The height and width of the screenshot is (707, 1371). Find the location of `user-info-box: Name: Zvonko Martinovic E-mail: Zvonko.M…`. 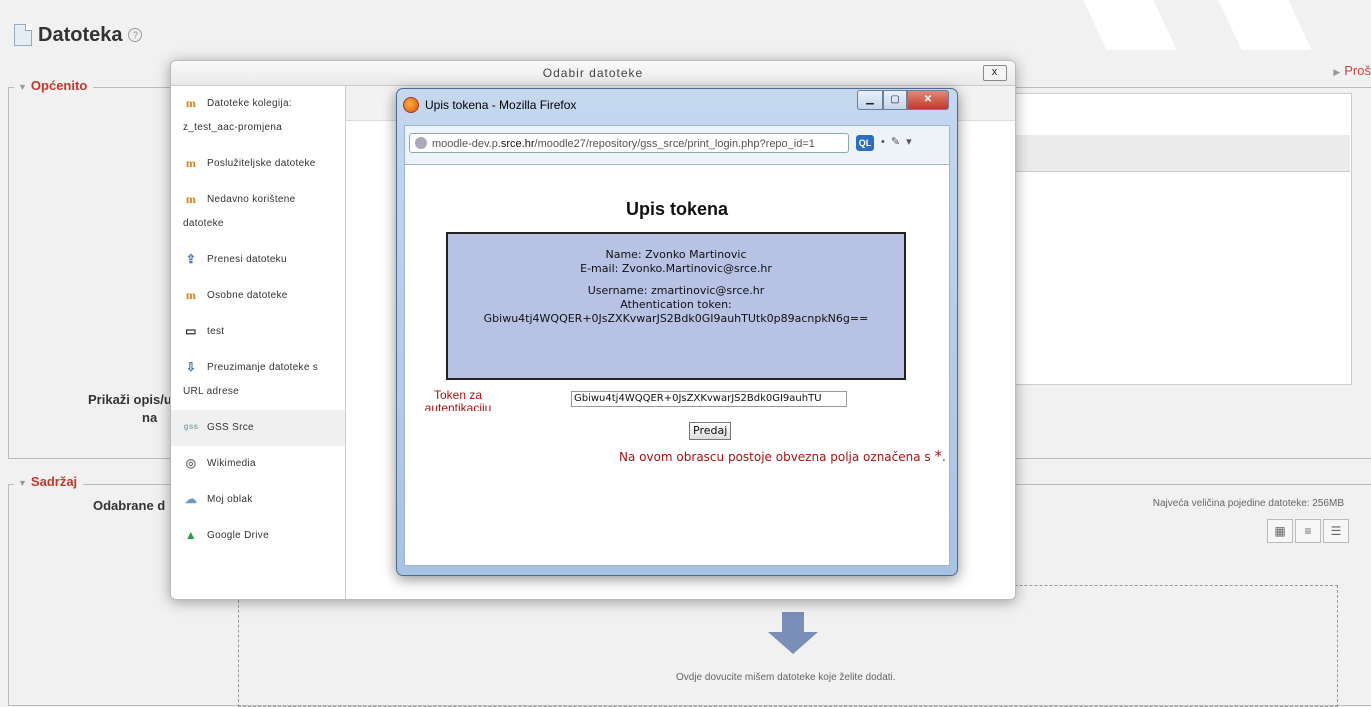

user-info-box: Name: Zvonko Martinovic E-mail: Zvonko.M… is located at coordinates (676, 306).